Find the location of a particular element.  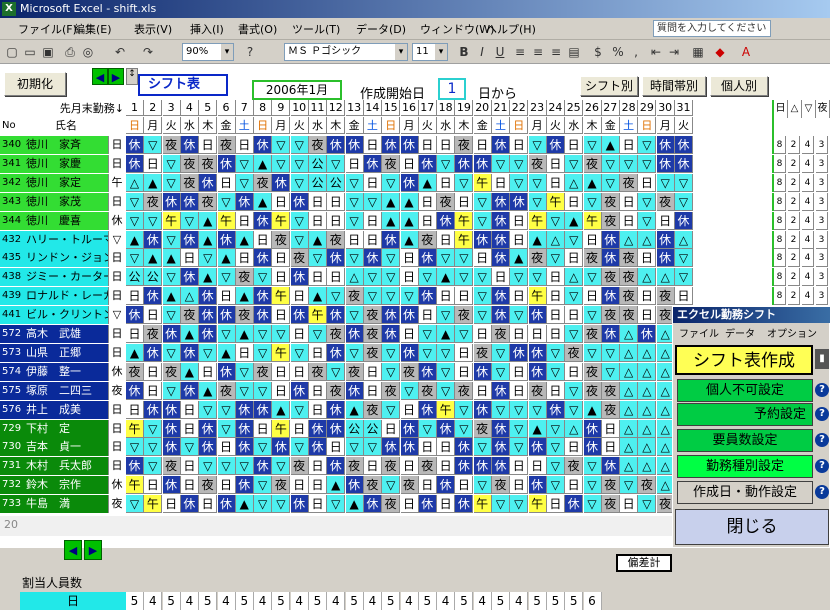

redo-icon: ↷ is located at coordinates (148, 52).